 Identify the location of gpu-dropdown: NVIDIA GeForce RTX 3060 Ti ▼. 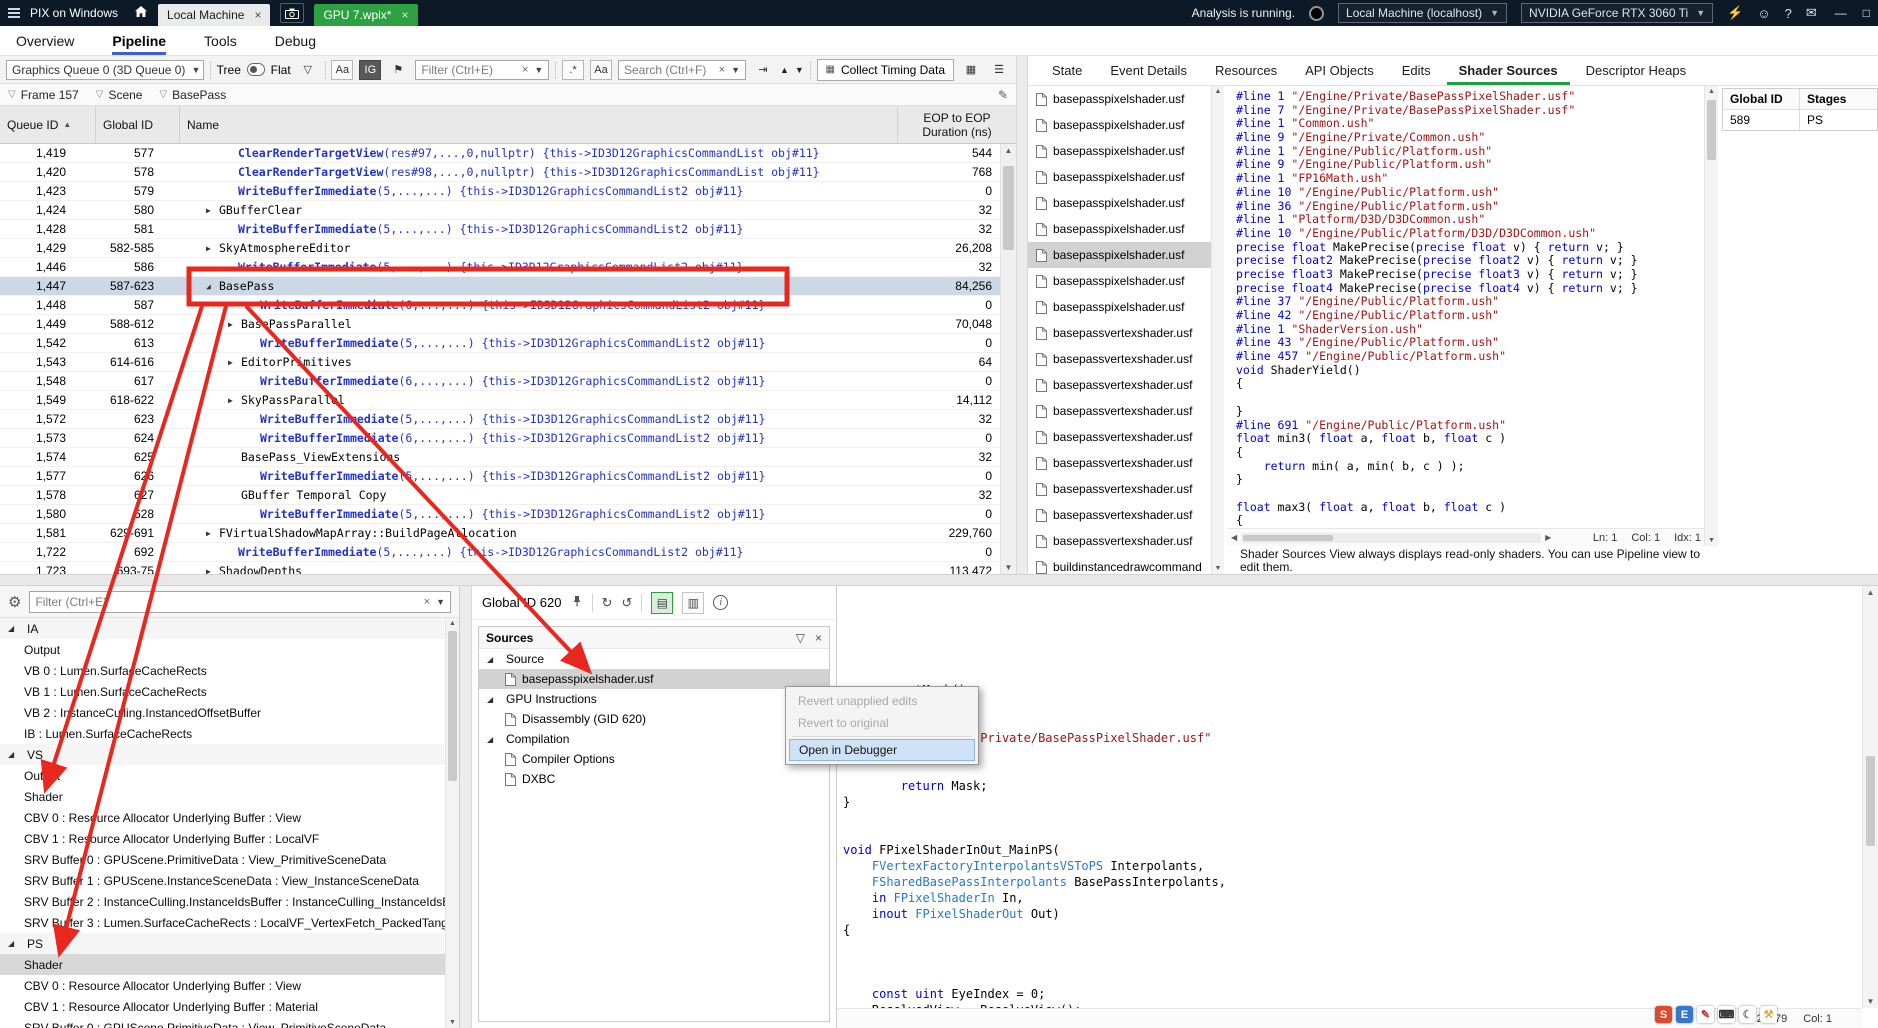
(1617, 13).